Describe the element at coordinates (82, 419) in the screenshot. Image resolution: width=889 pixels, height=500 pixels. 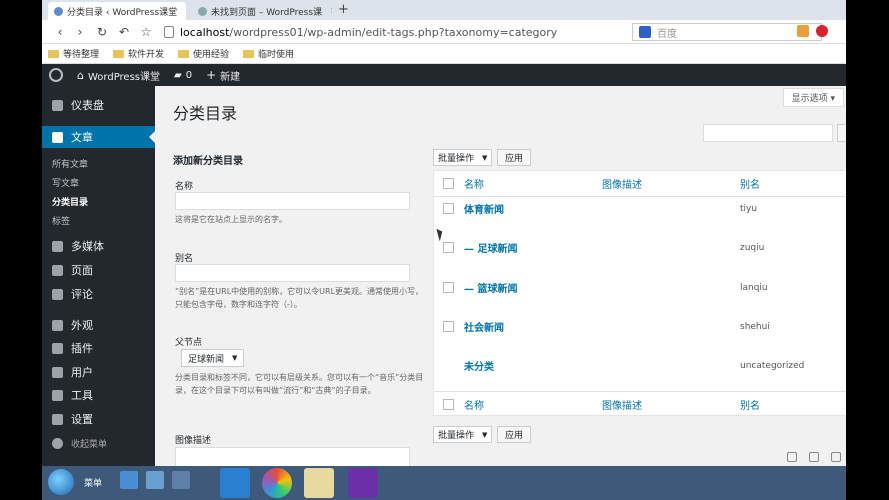
I see `menu-label: 设置` at that location.